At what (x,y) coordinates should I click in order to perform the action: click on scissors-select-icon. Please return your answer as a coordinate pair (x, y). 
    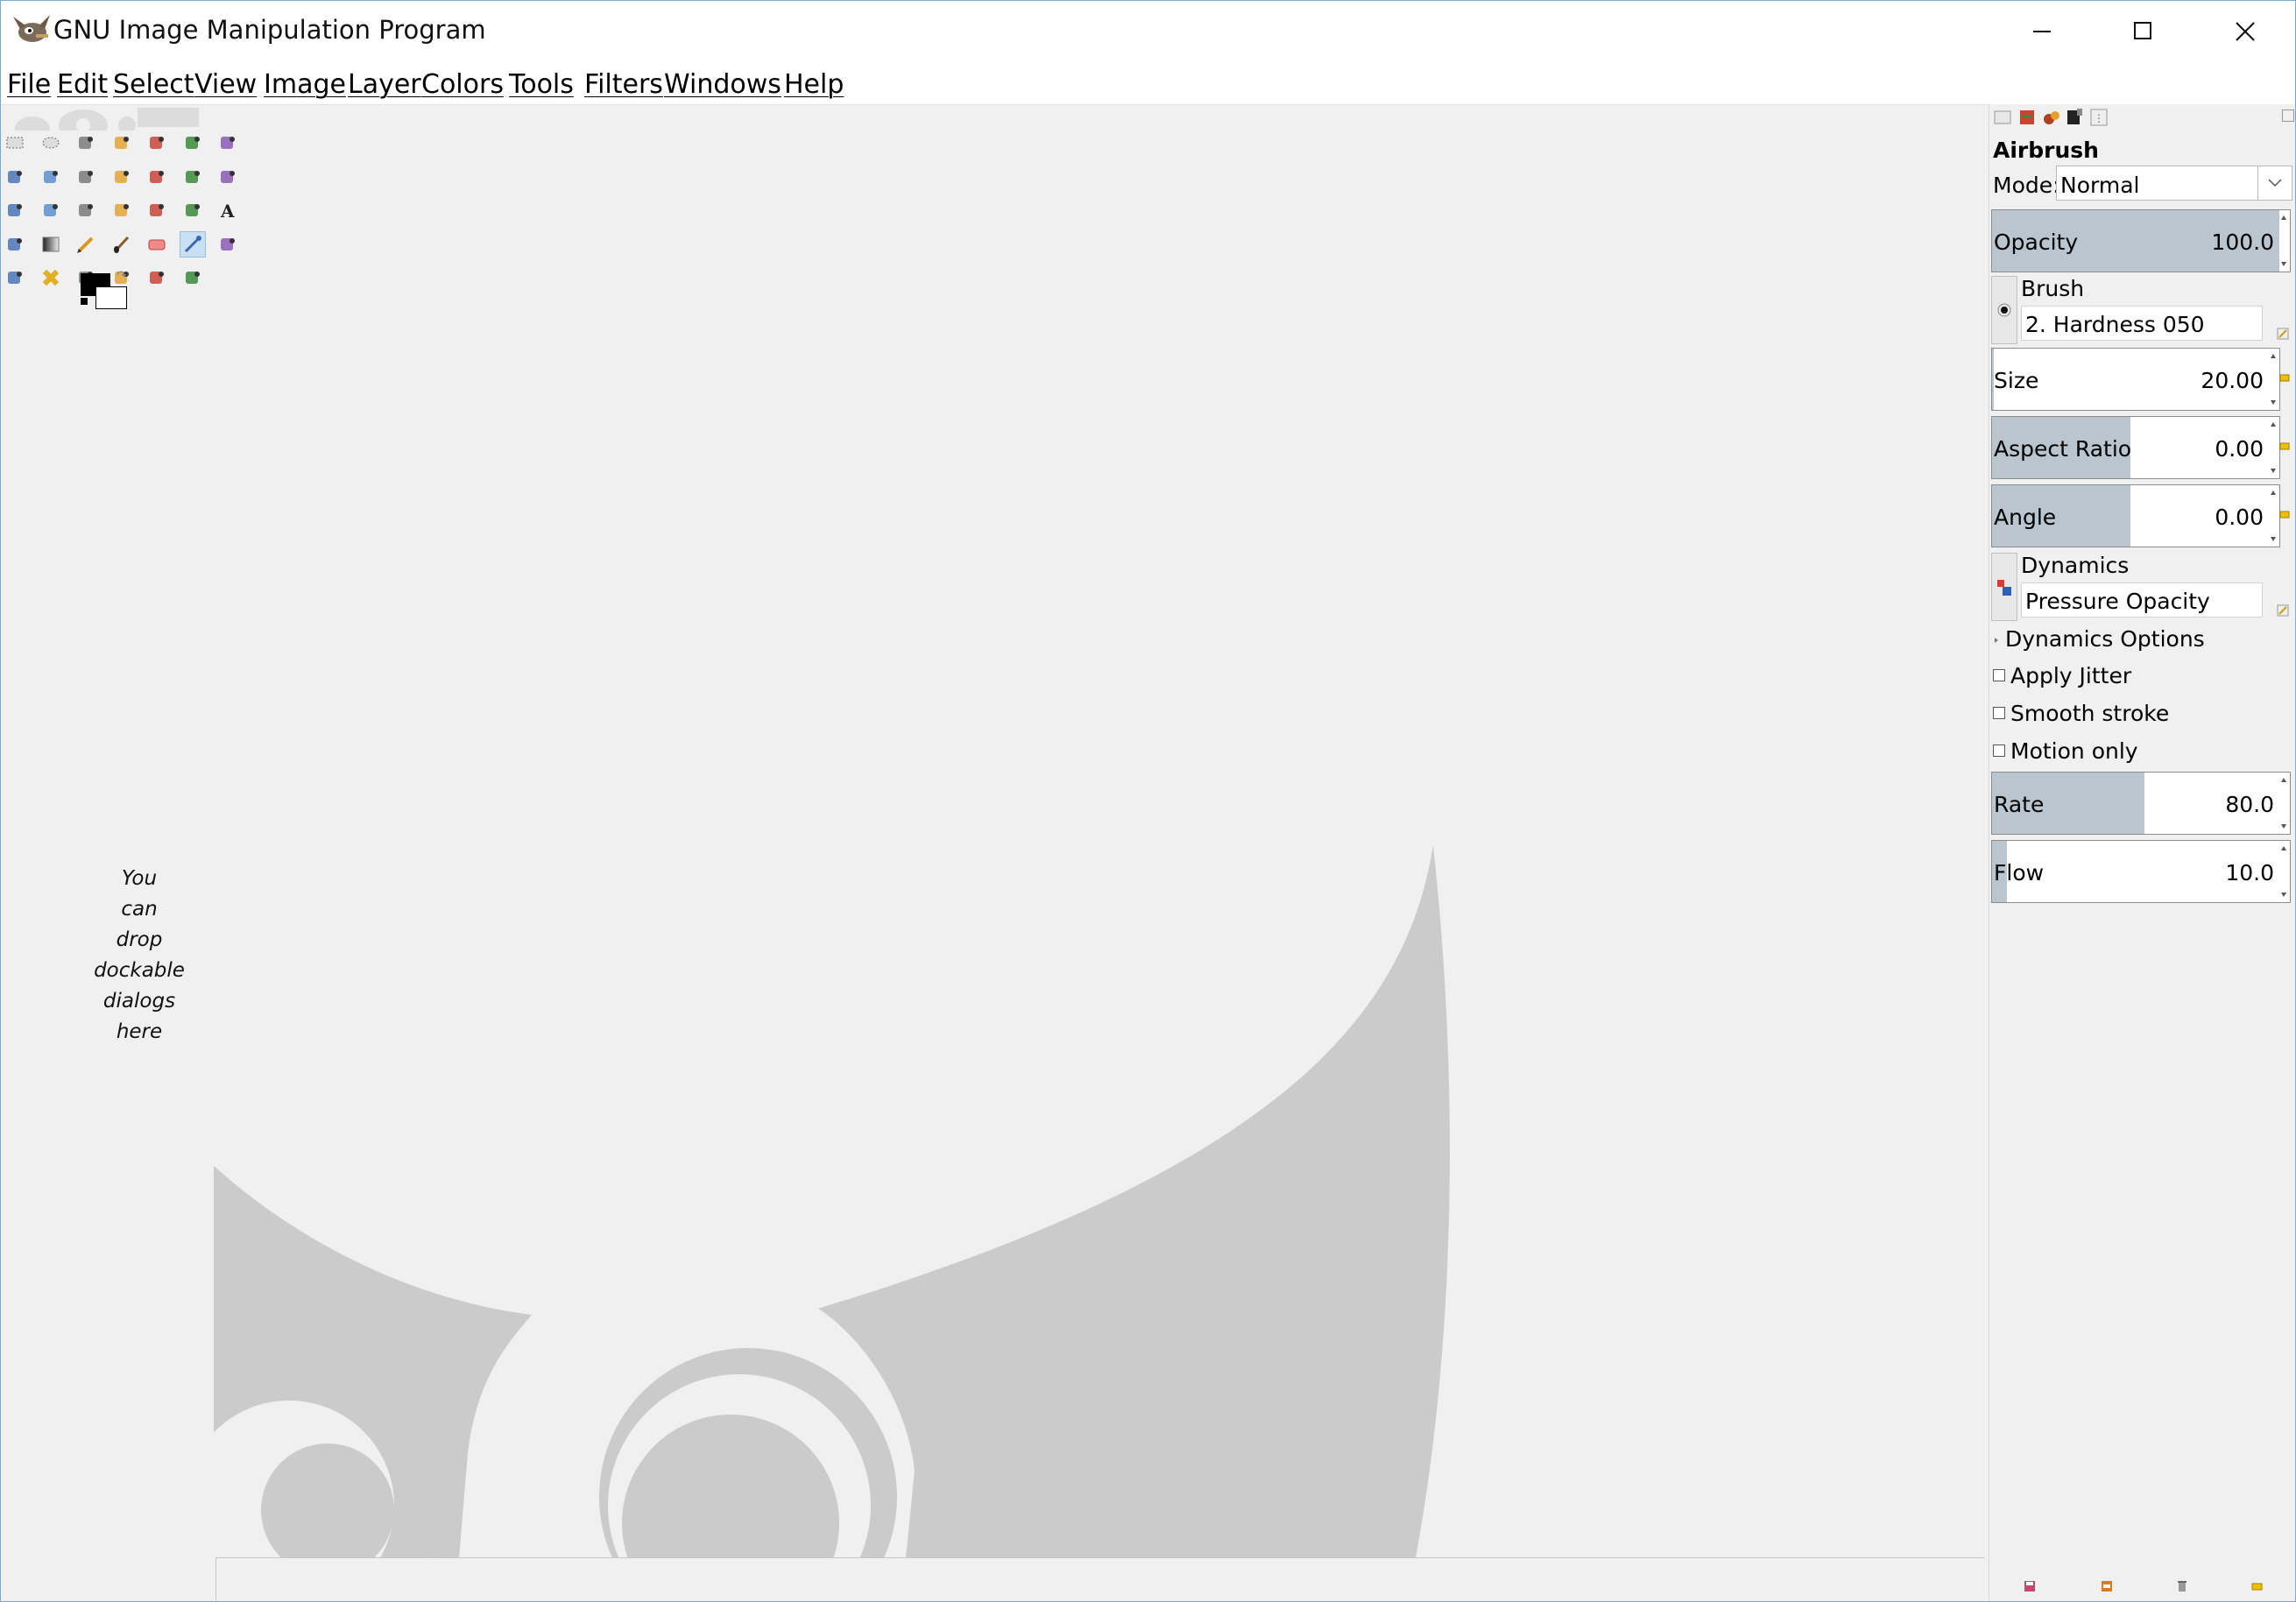
    Looking at the image, I should click on (192, 143).